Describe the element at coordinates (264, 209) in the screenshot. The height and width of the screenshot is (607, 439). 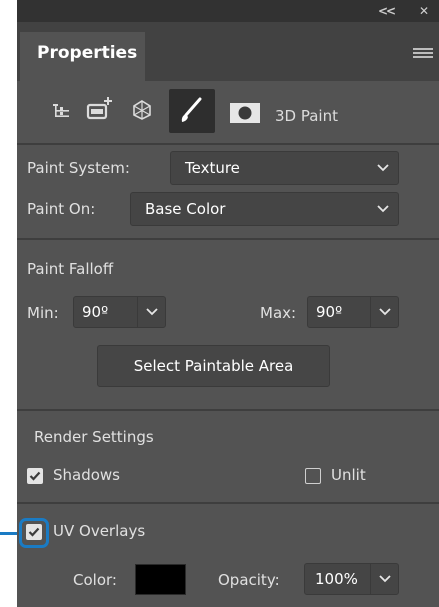
I see `paint-on-dropdown: Base Color` at that location.